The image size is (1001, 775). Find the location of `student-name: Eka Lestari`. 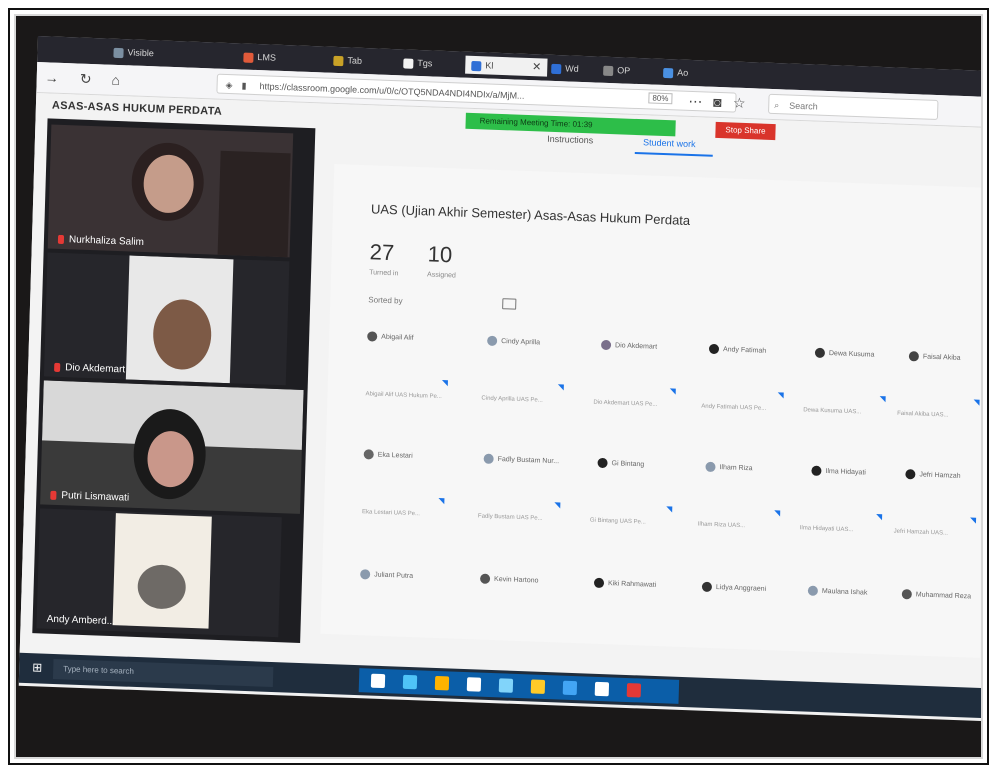

student-name: Eka Lestari is located at coordinates (388, 455).